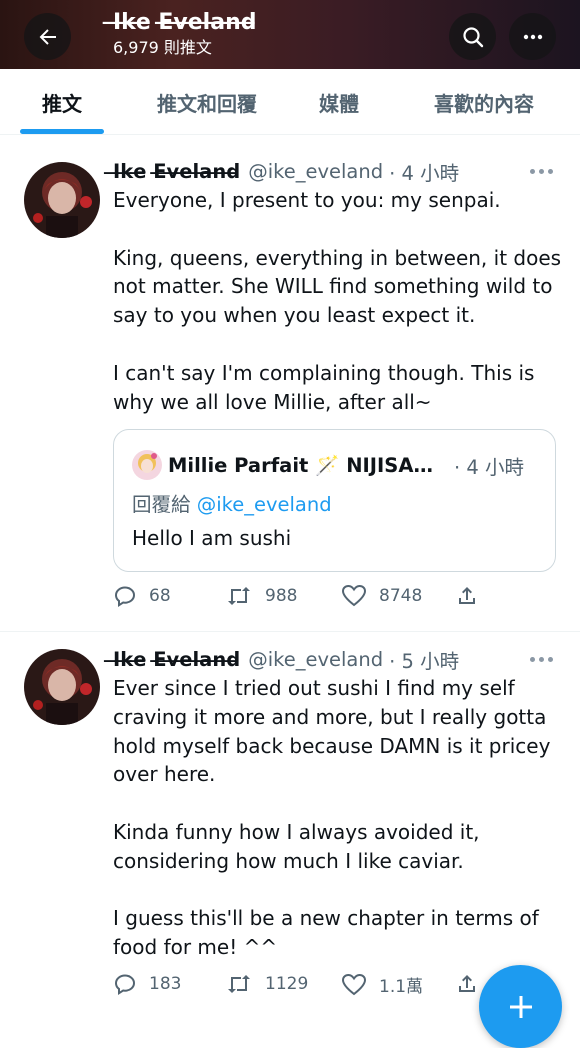 This screenshot has height=1048, width=580. I want to click on reply-count: 183, so click(165, 984).